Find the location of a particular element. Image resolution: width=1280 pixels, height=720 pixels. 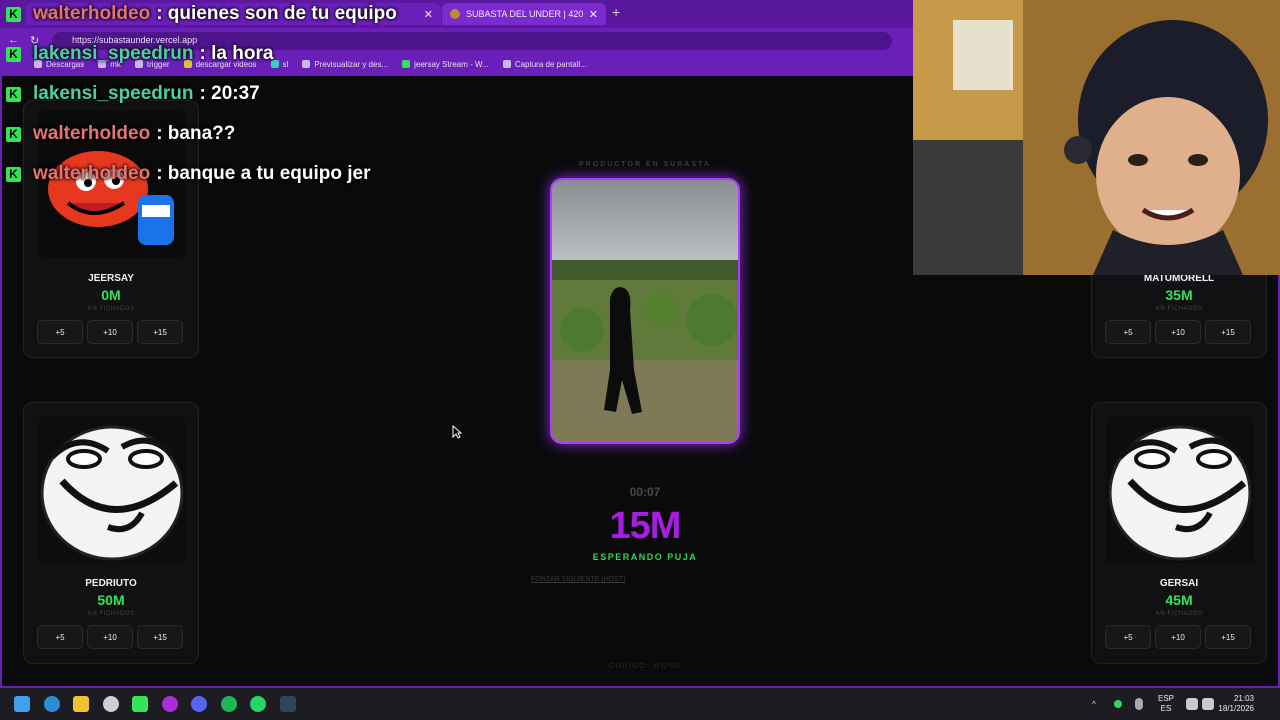

microphone-icon is located at coordinates (1139, 704).